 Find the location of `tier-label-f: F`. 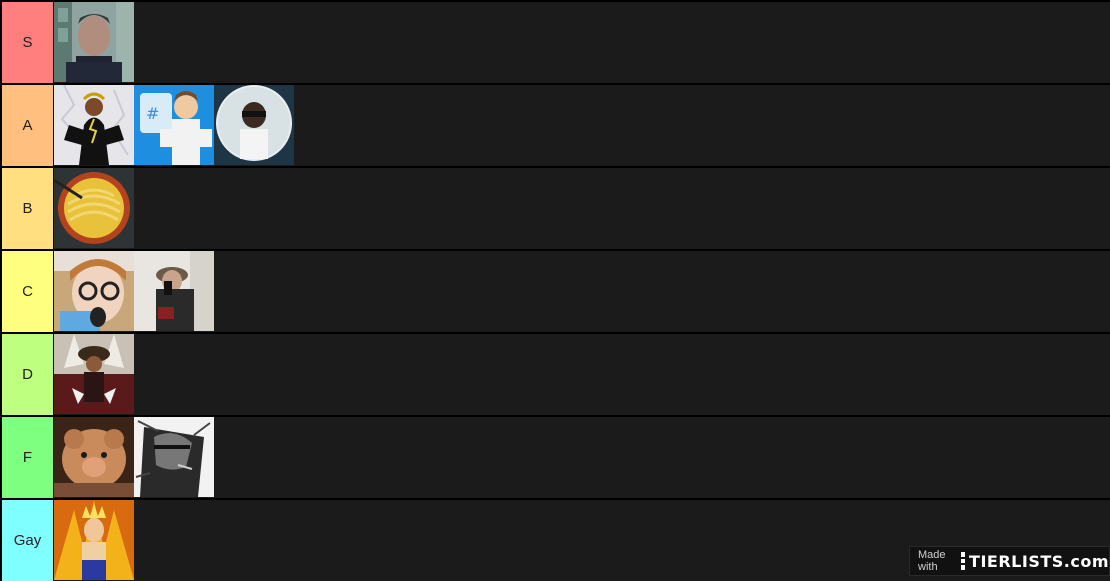

tier-label-f: F is located at coordinates (27, 457).